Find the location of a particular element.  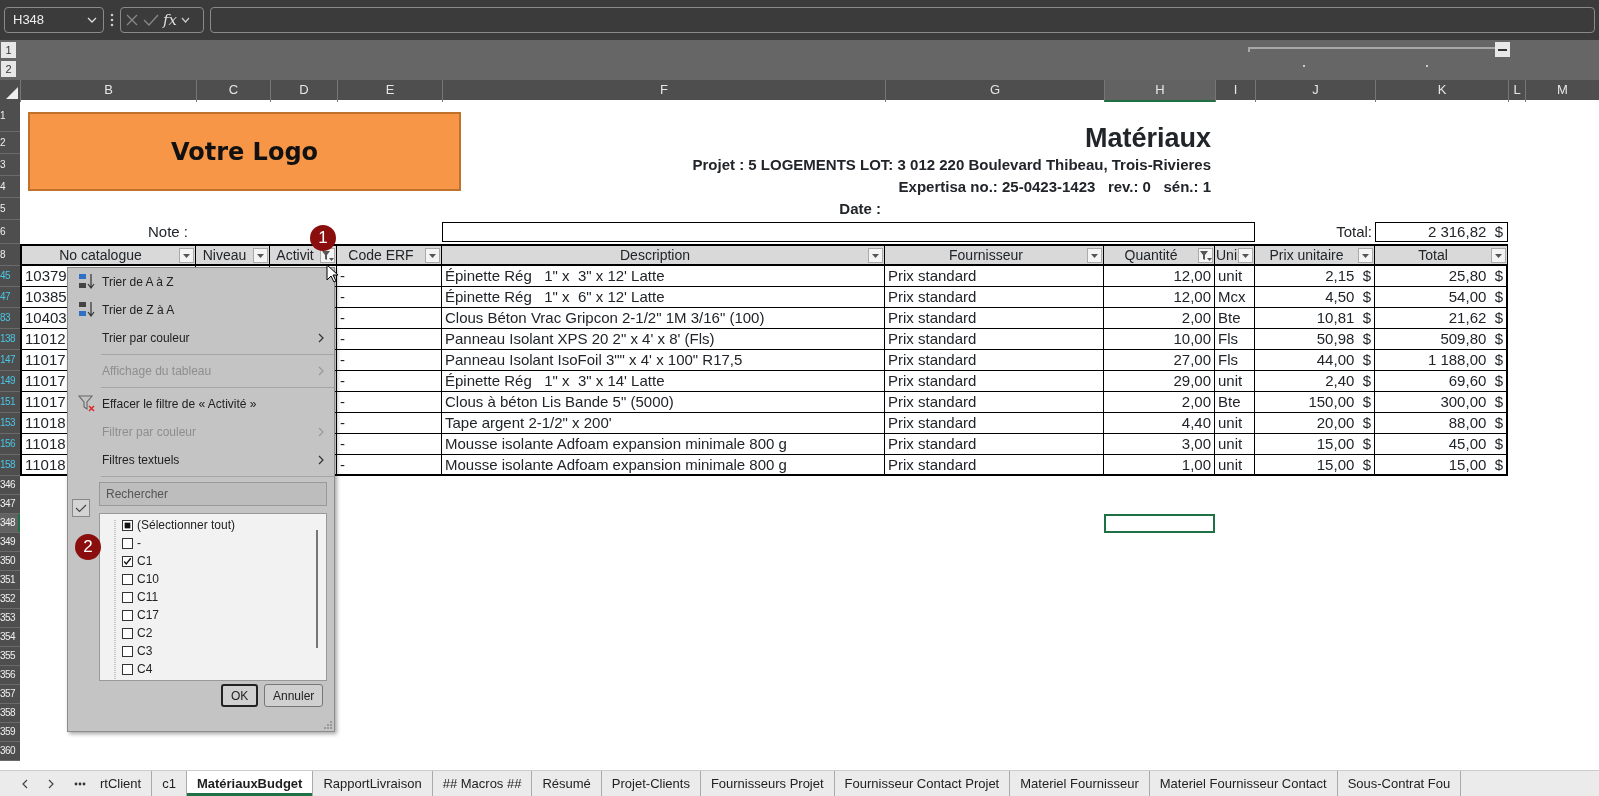

row-header: 151 is located at coordinates (10, 402).